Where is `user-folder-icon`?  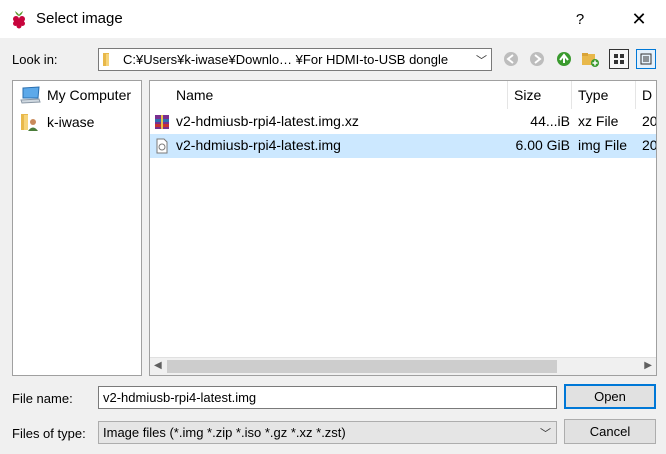 user-folder-icon is located at coordinates (29, 122).